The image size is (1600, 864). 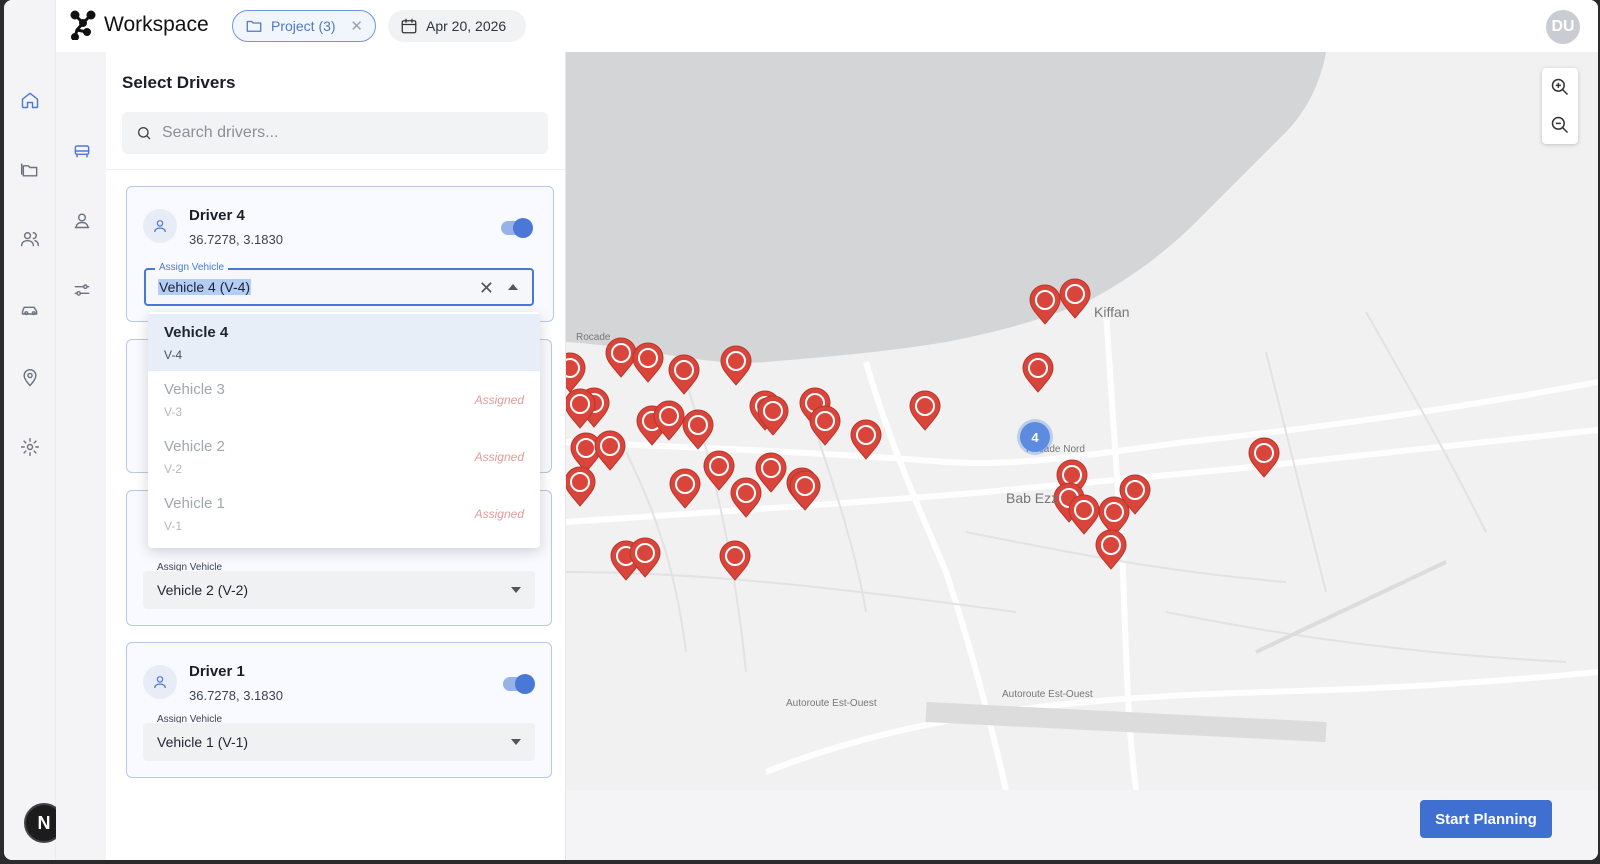 I want to click on clear-icon: ✕, so click(x=486, y=288).